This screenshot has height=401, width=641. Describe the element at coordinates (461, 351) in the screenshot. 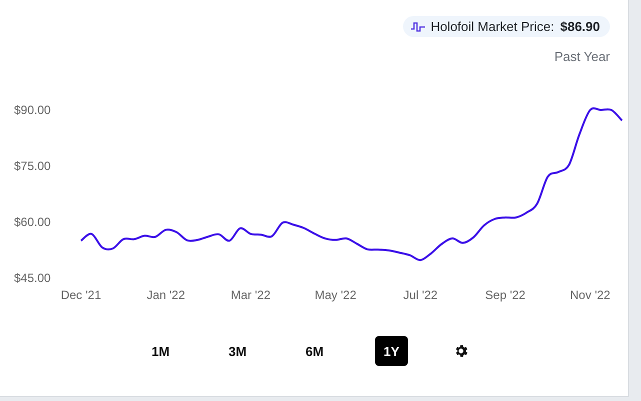

I see `settings-icon` at that location.